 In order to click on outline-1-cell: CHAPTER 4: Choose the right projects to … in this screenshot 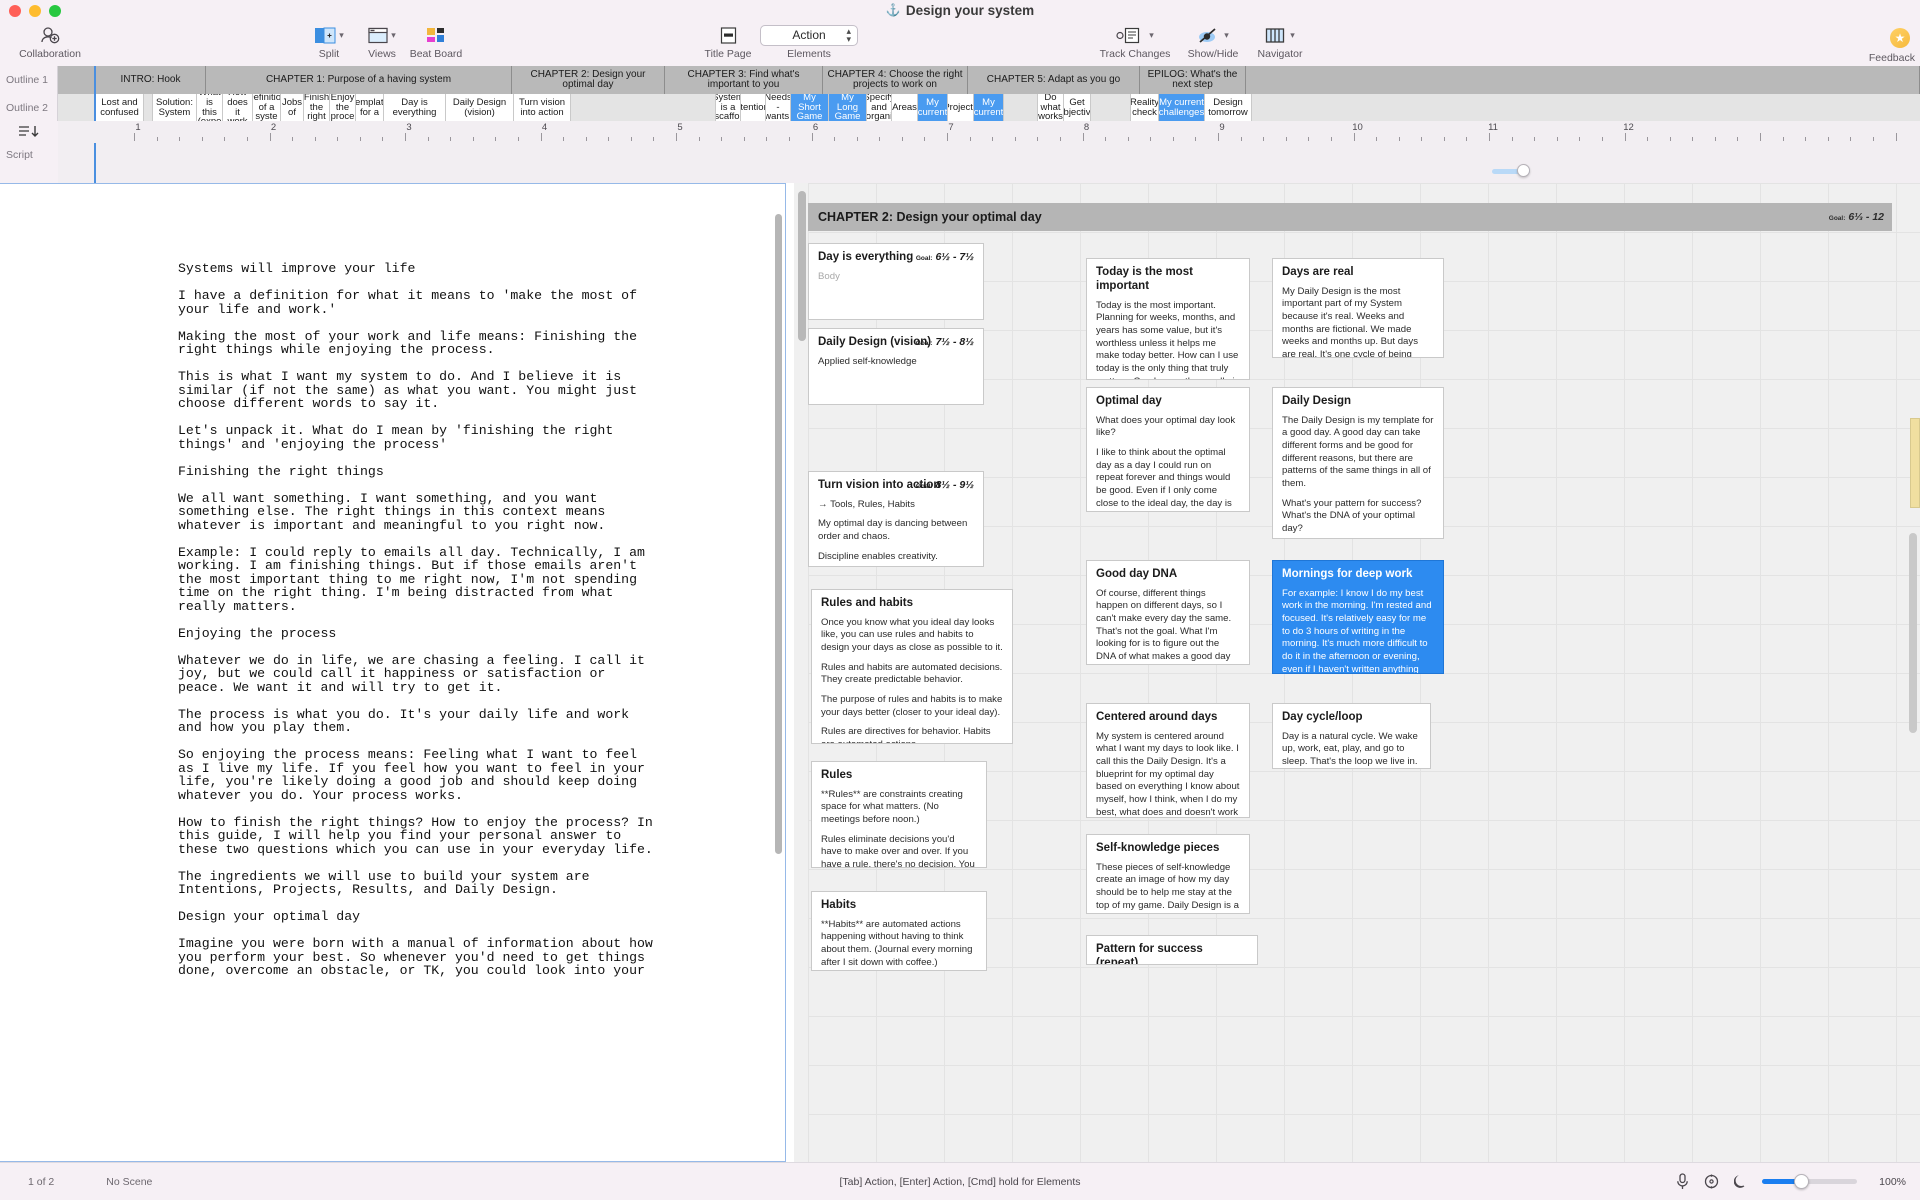, I will do `click(895, 80)`.